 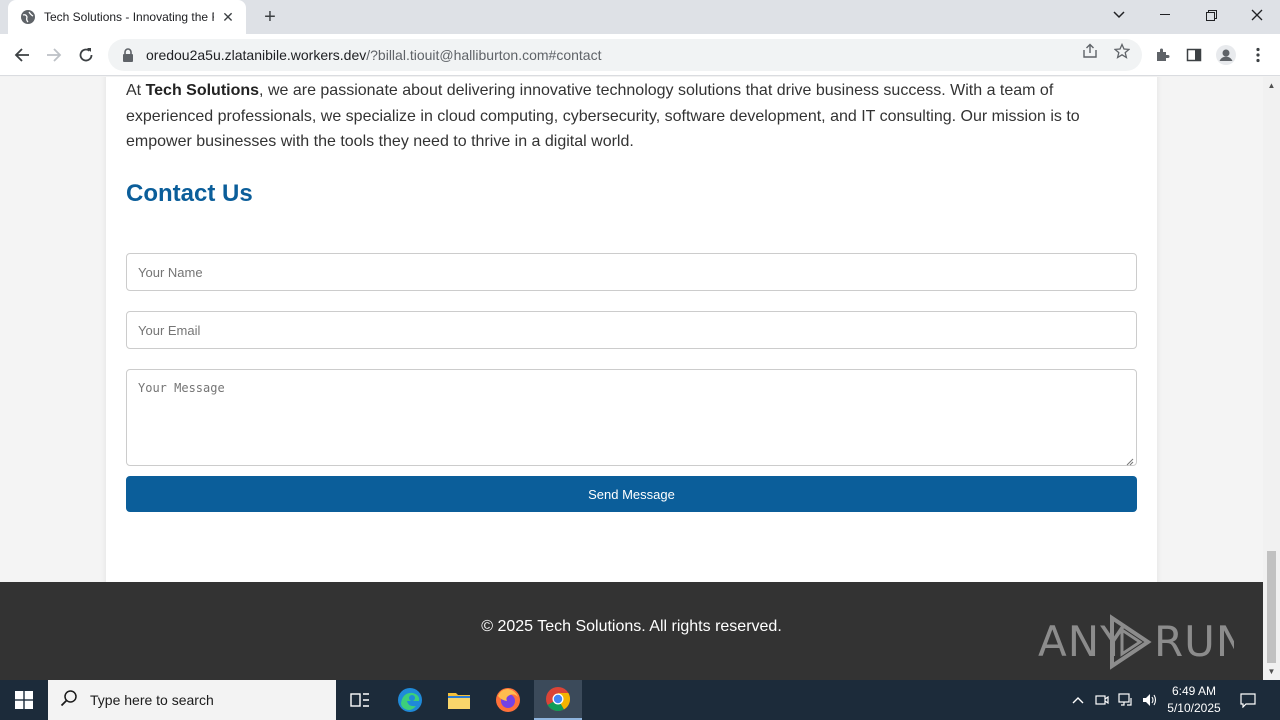 I want to click on search-placeholder: Type here to search, so click(x=152, y=700).